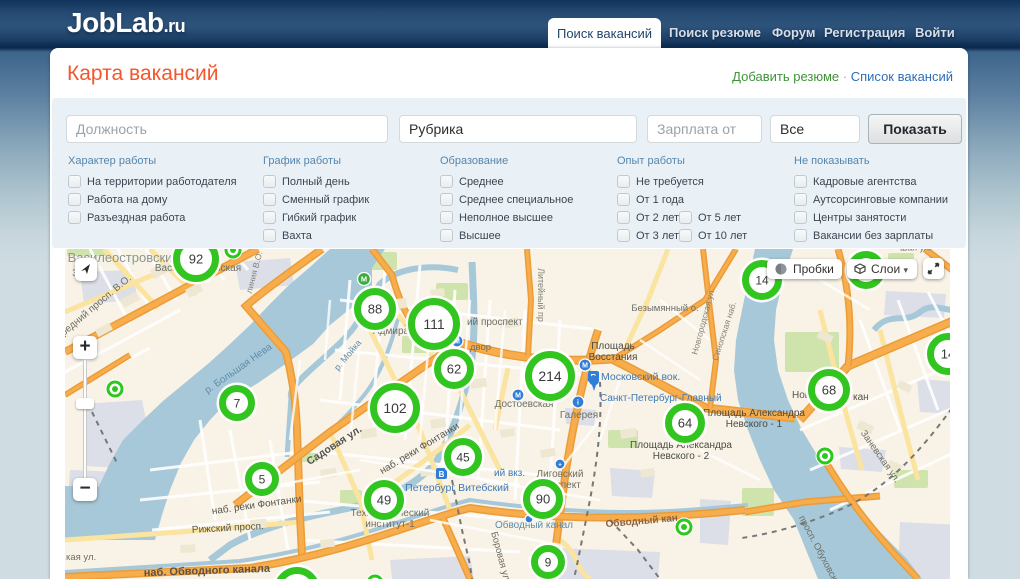 The width and height of the screenshot is (1020, 579). I want to click on svg-text: 14, so click(945, 354).